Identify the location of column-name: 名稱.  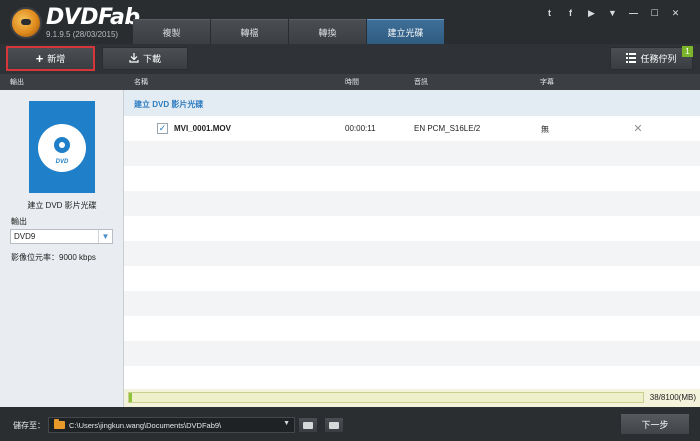
(141, 82).